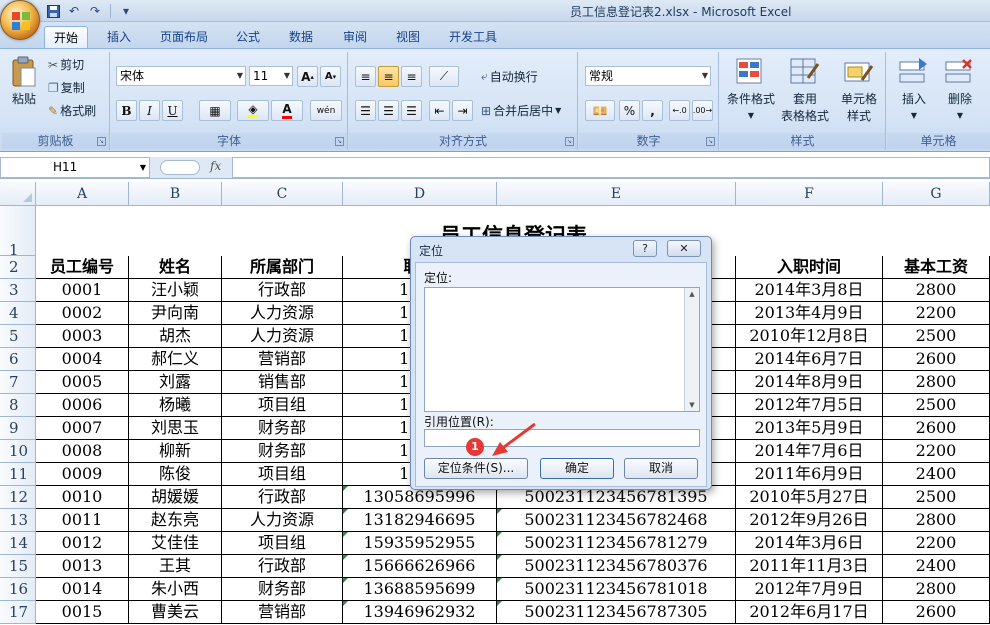 Image resolution: width=990 pixels, height=625 pixels. What do you see at coordinates (661, 468) in the screenshot?
I see `cancel-button: 取消` at bounding box center [661, 468].